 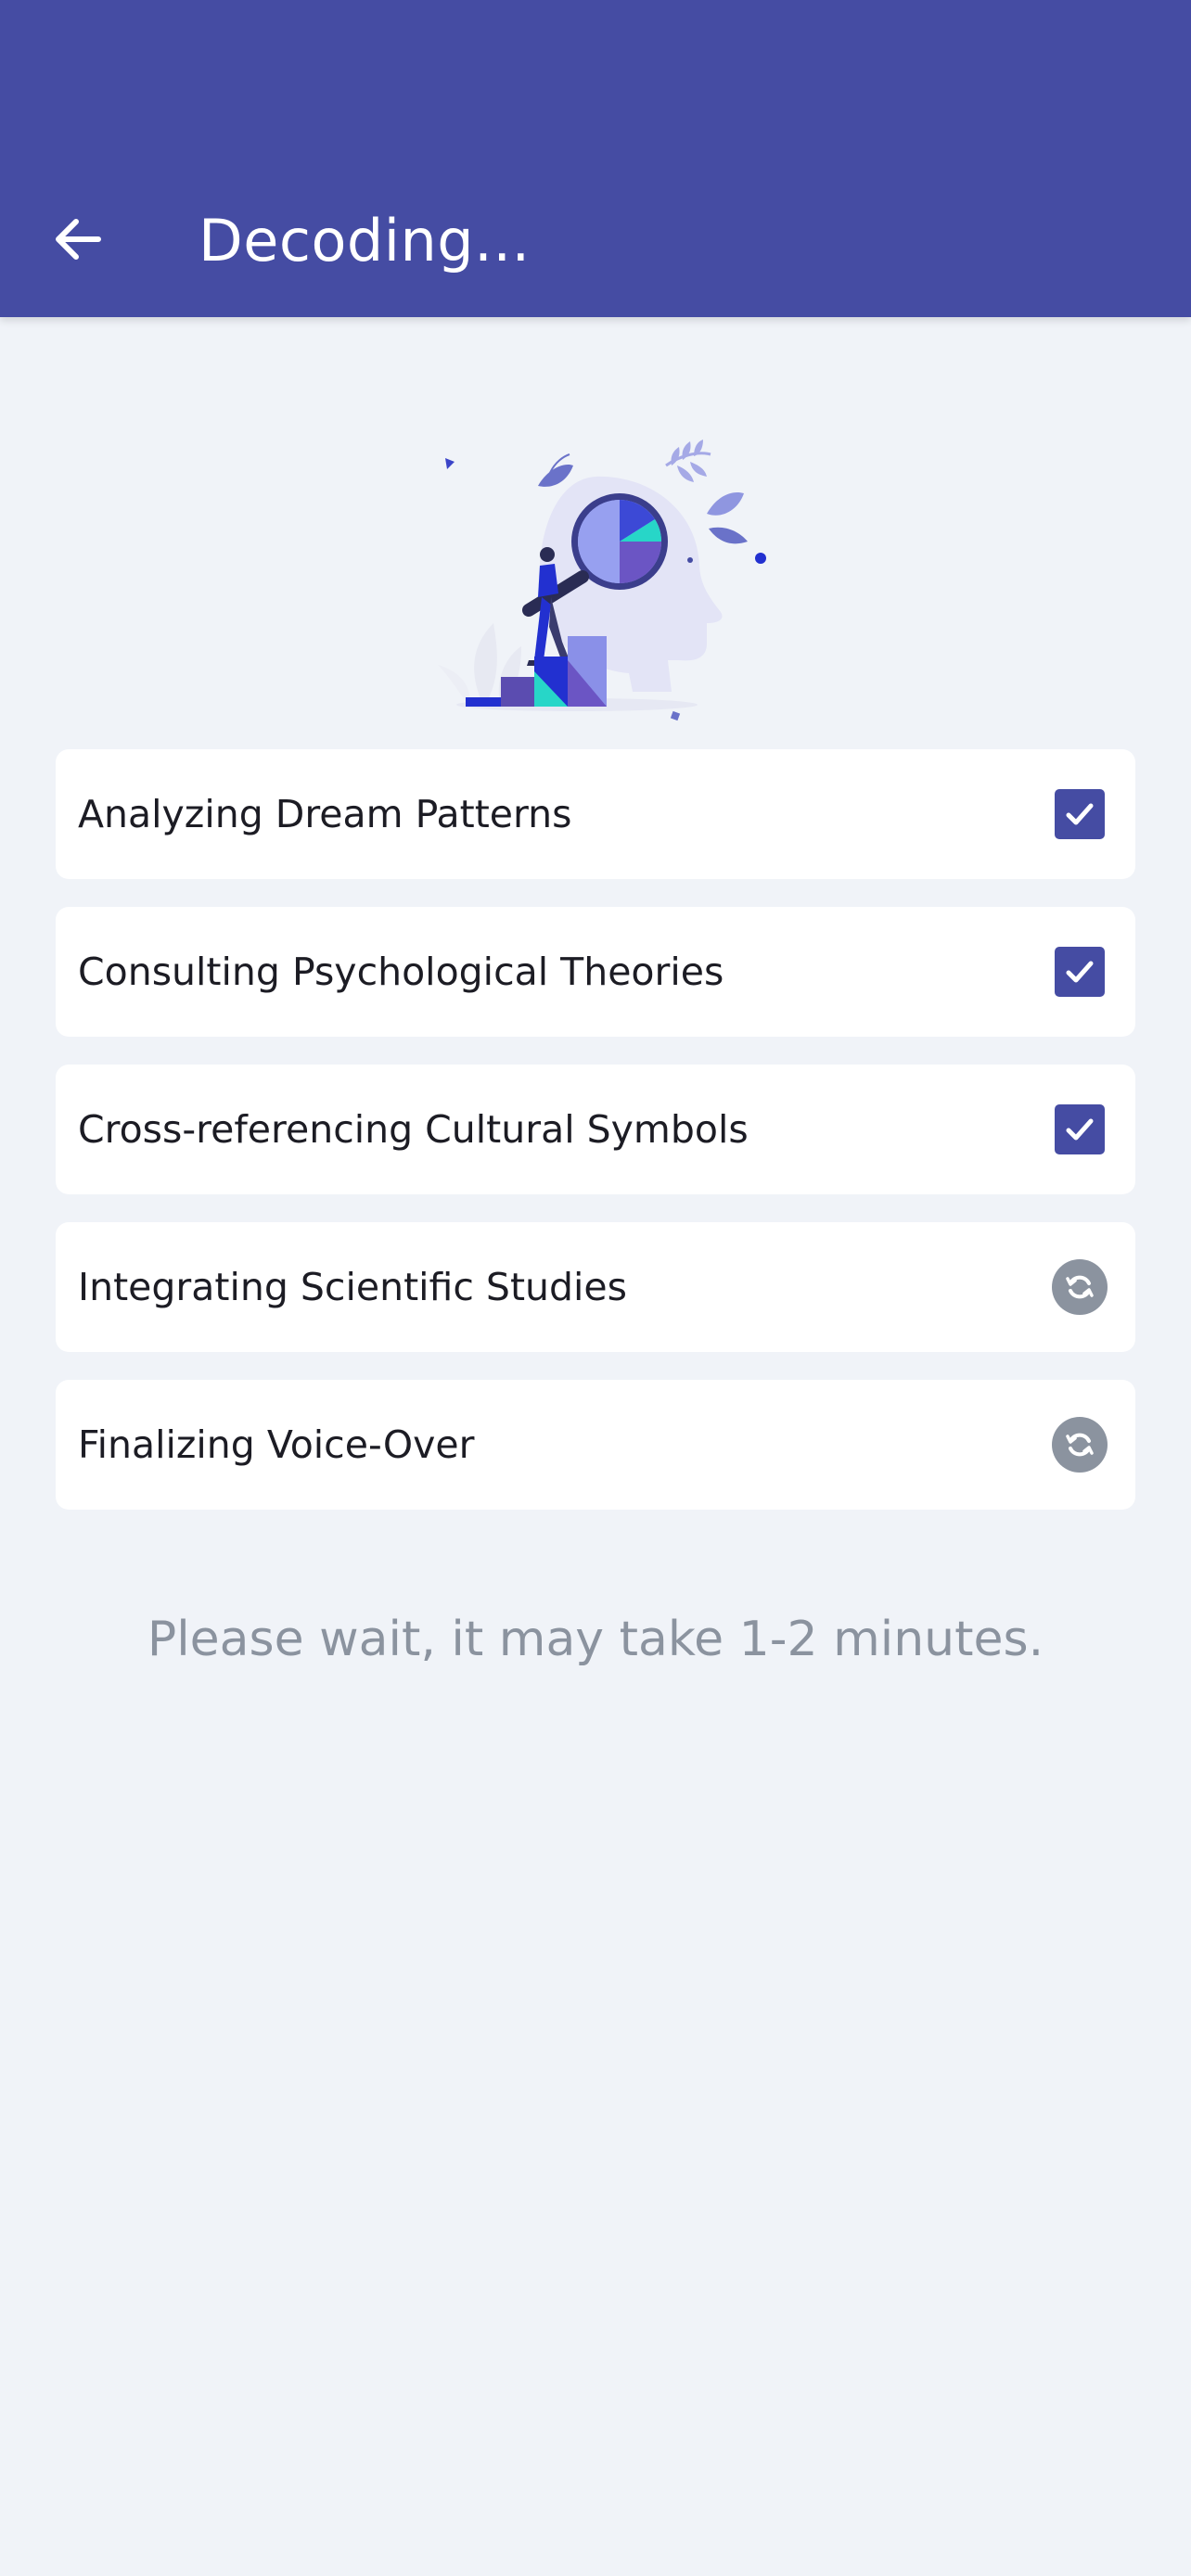 What do you see at coordinates (413, 1129) in the screenshot?
I see `step-label: Cross-referencing Cultural Symbols` at bounding box center [413, 1129].